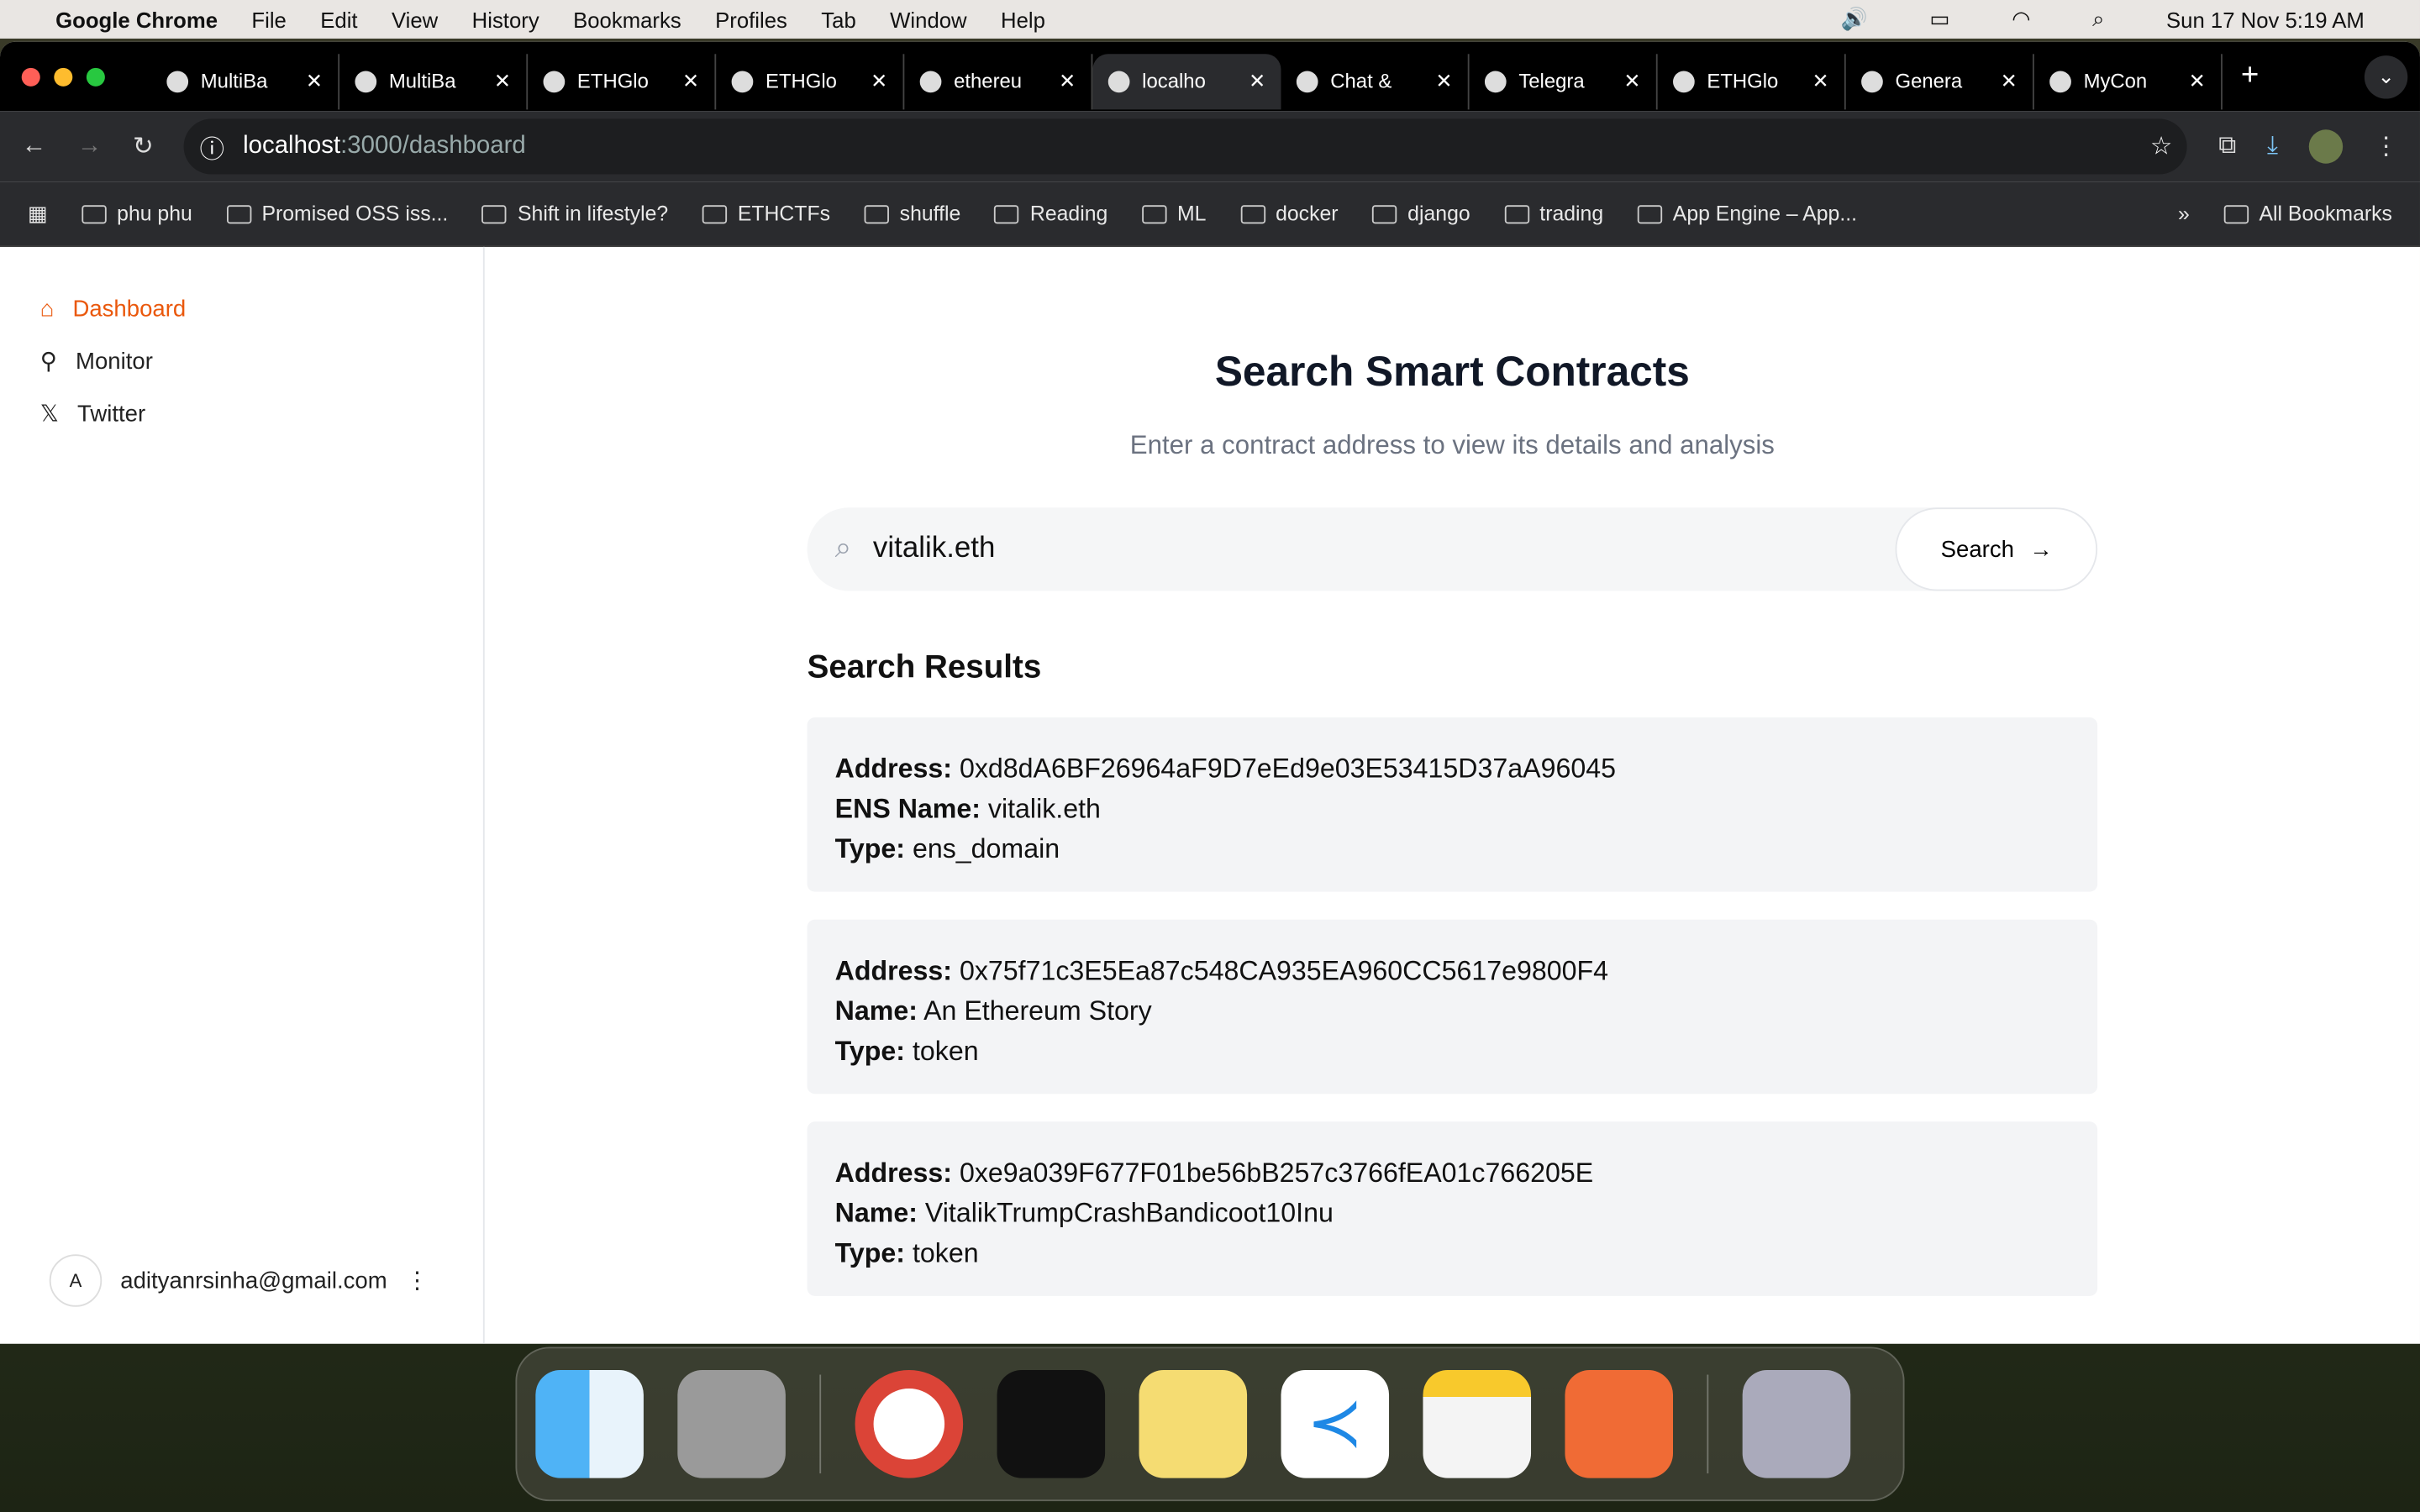 This screenshot has height=1512, width=2420. I want to click on bookmark-item: django, so click(1420, 214).